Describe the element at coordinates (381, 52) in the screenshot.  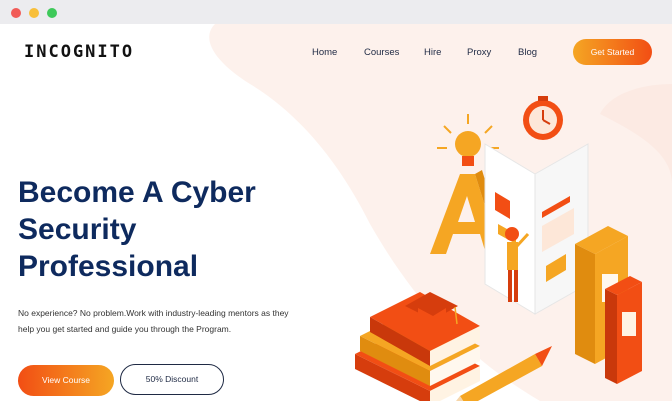
I see `nav-courses: Courses` at that location.